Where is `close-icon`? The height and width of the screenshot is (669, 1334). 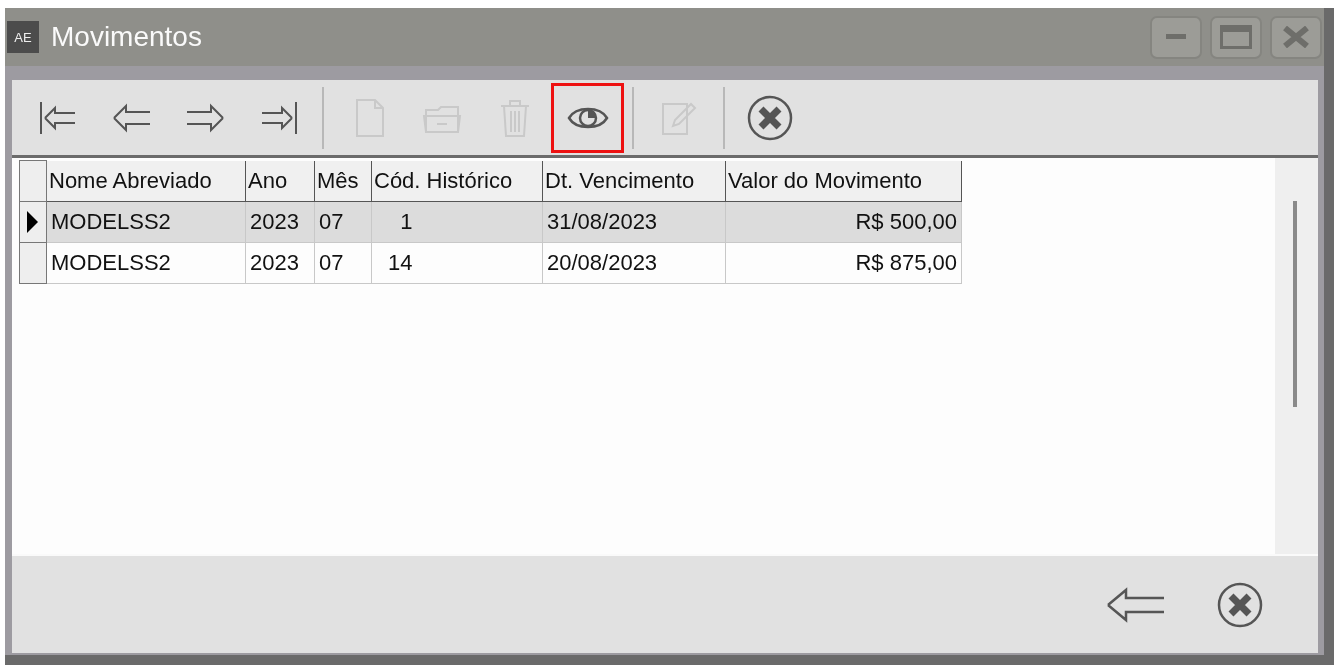
close-icon is located at coordinates (1296, 37).